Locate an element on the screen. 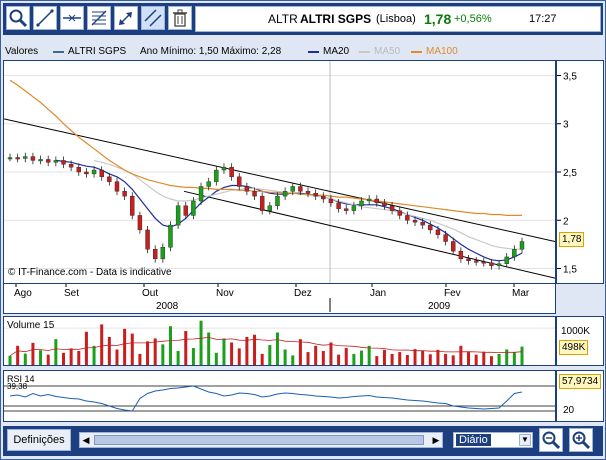  zoom-icon is located at coordinates (18, 18).